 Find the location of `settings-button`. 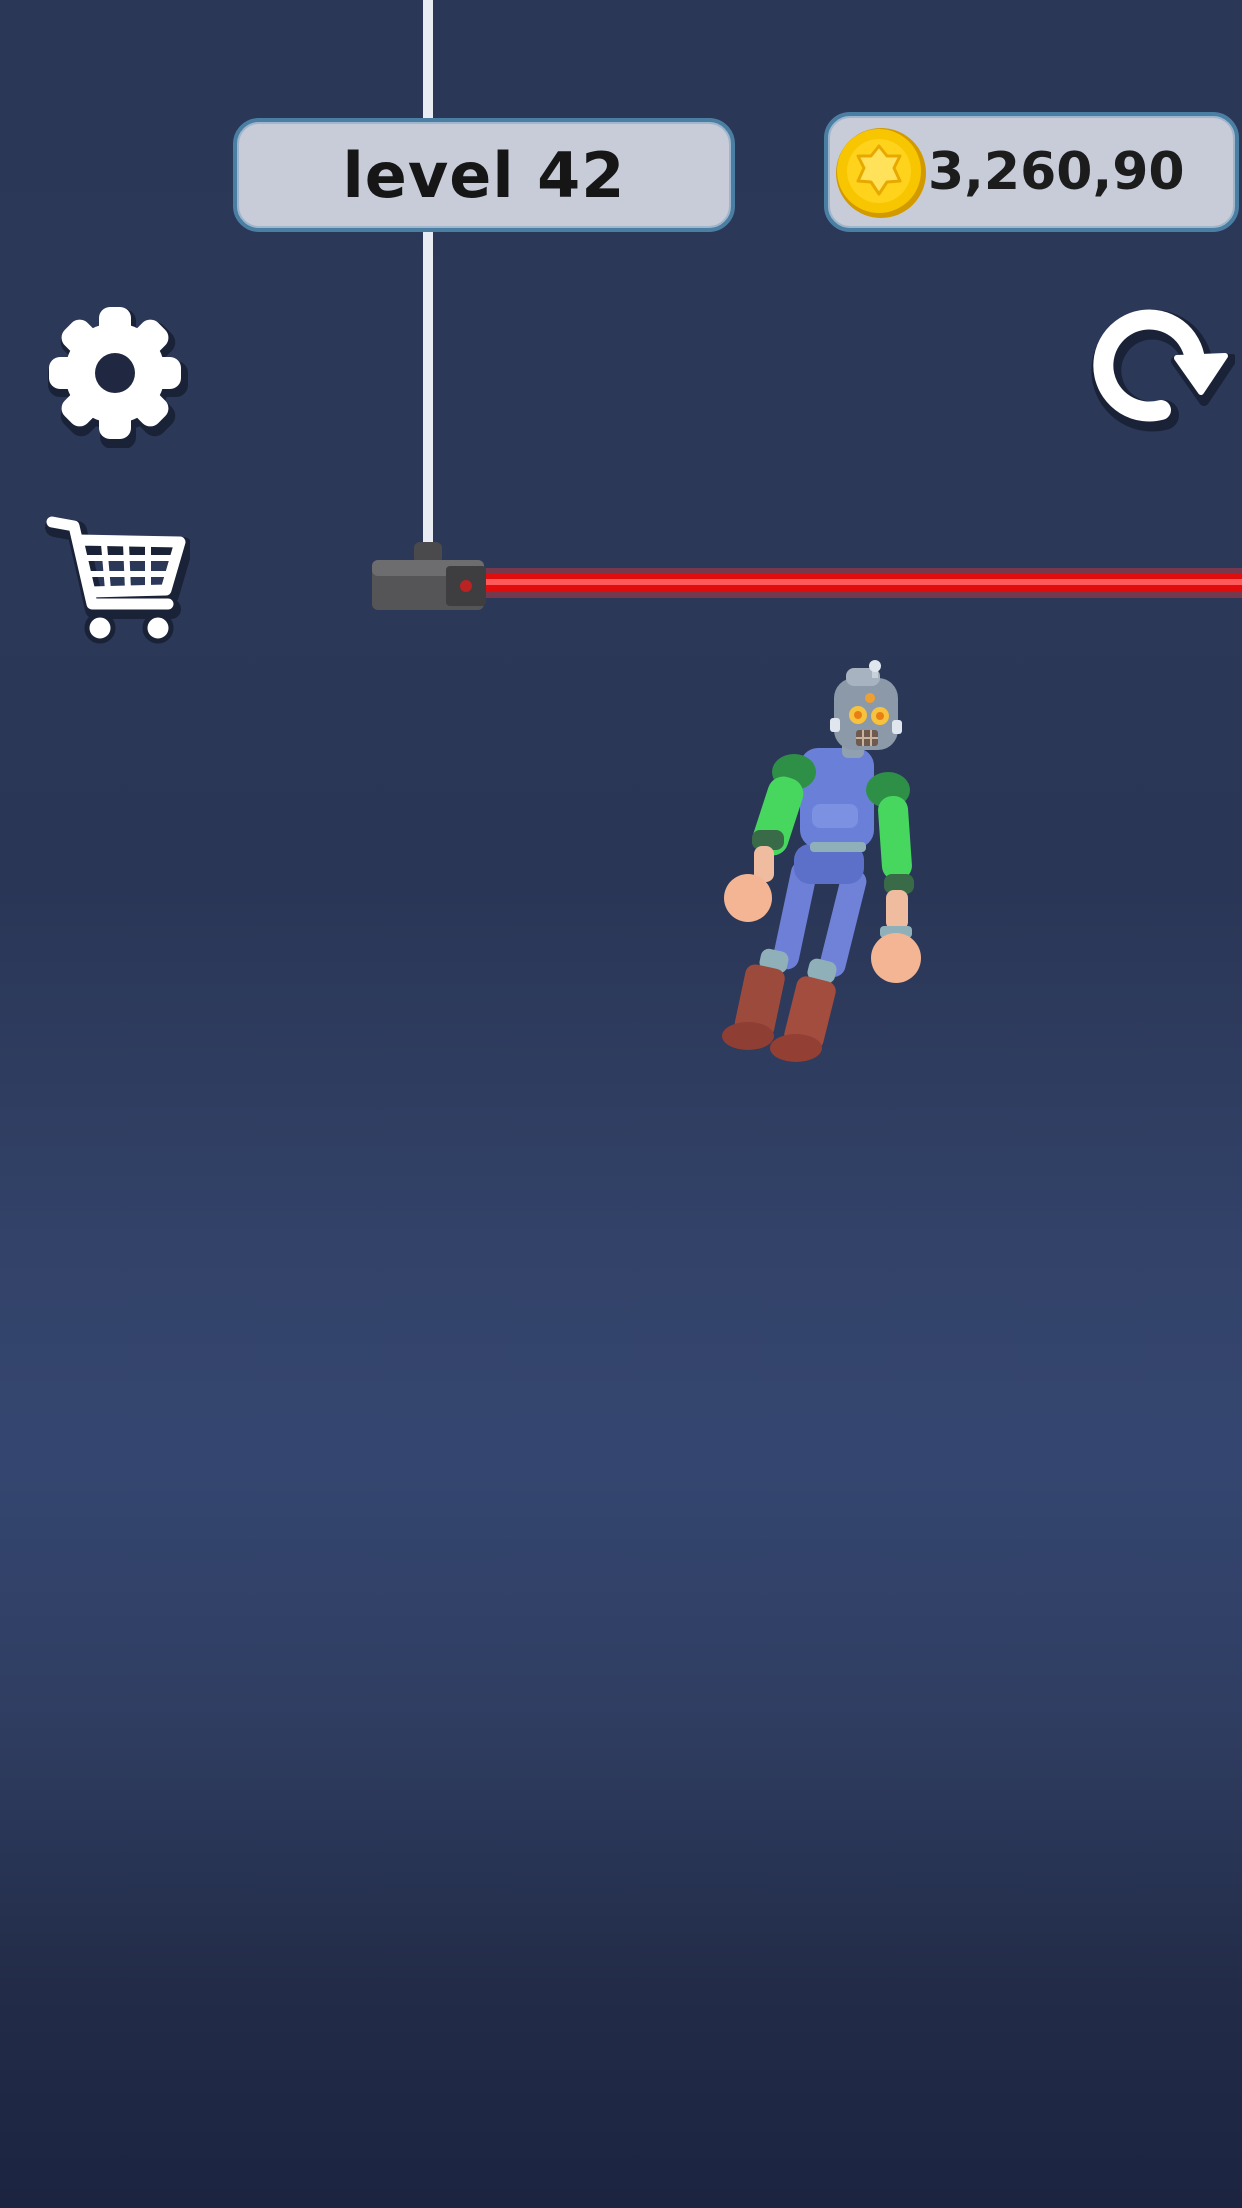

settings-button is located at coordinates (115, 373).